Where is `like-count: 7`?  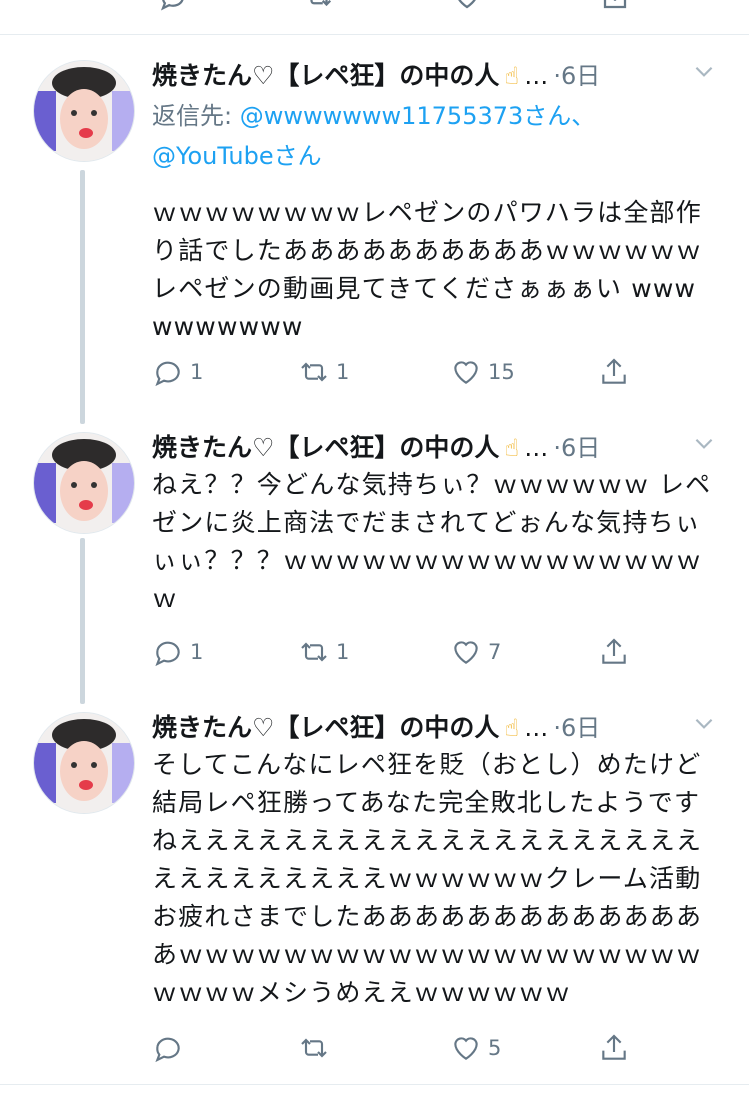
like-count: 7 is located at coordinates (495, 652).